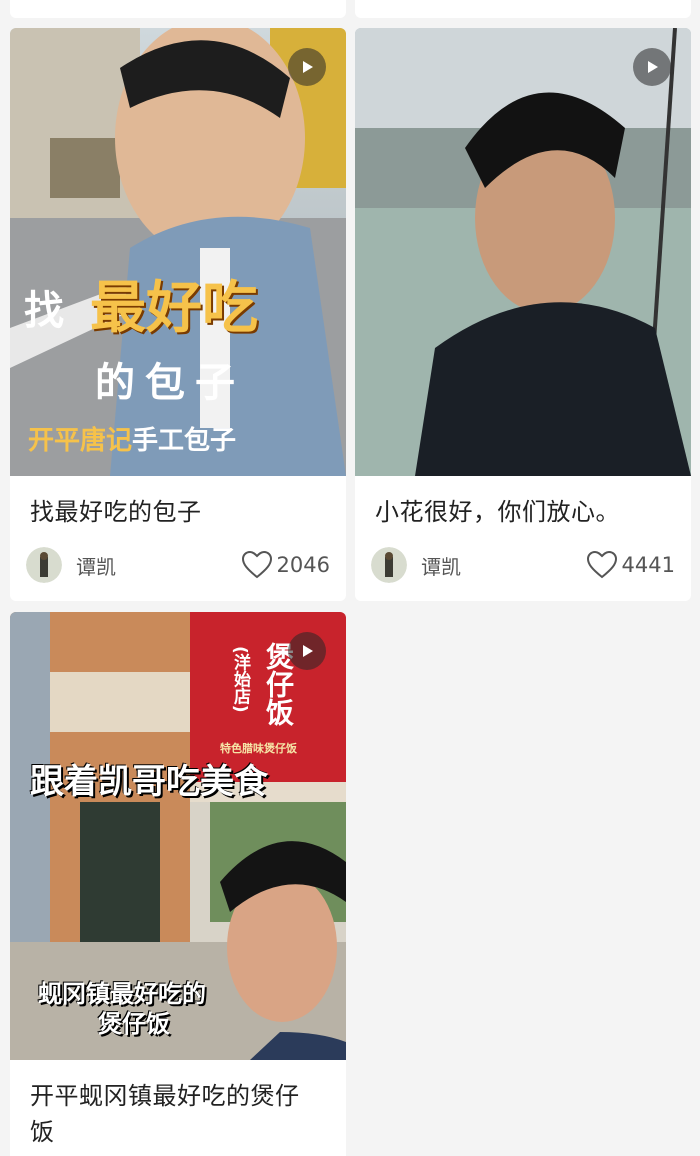 This screenshot has width=700, height=1156. Describe the element at coordinates (184, 441) in the screenshot. I see `overlay-shop-desc: 手工包子` at that location.